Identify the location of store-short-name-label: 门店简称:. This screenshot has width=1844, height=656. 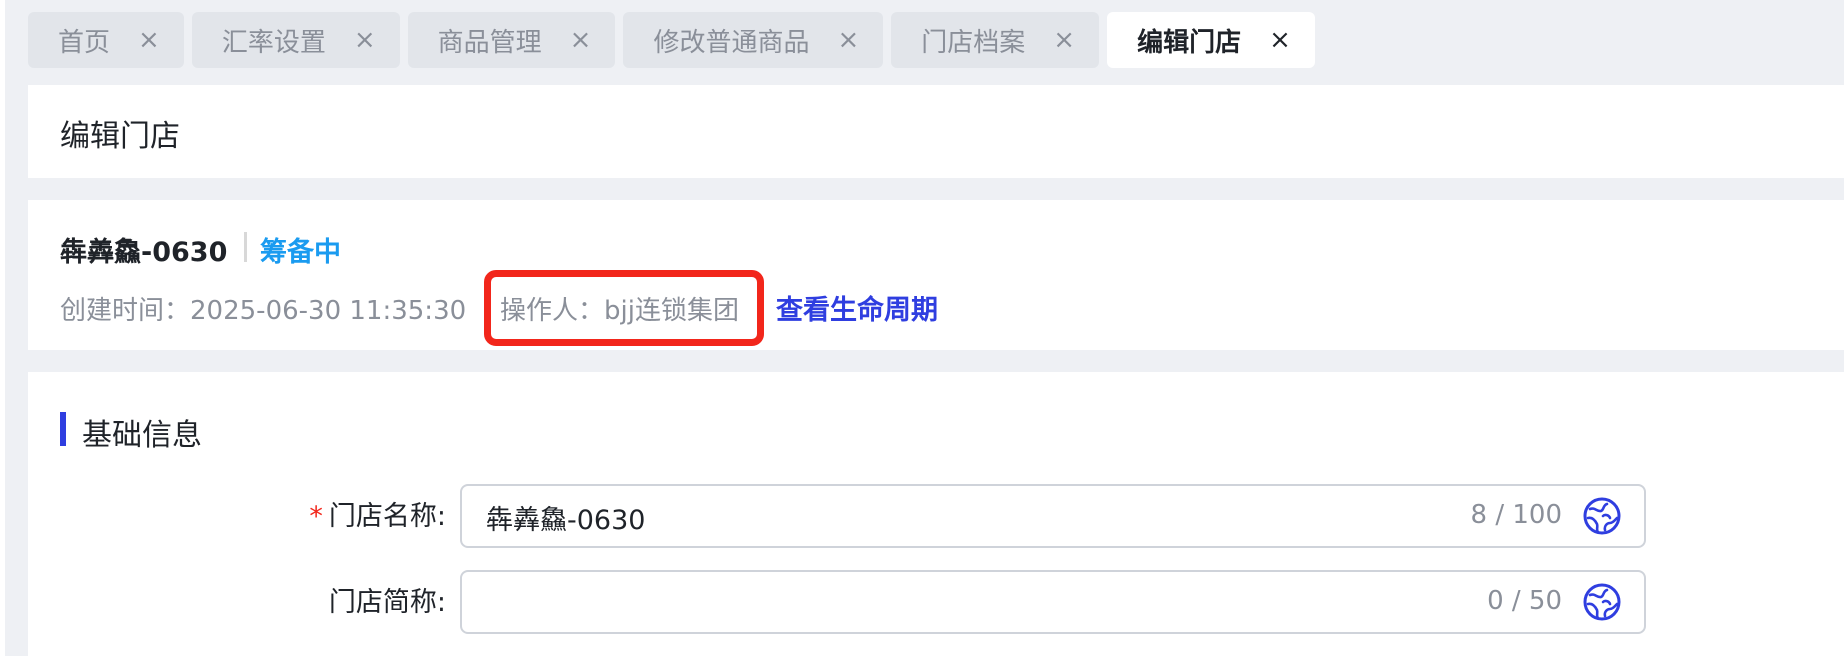
(387, 602).